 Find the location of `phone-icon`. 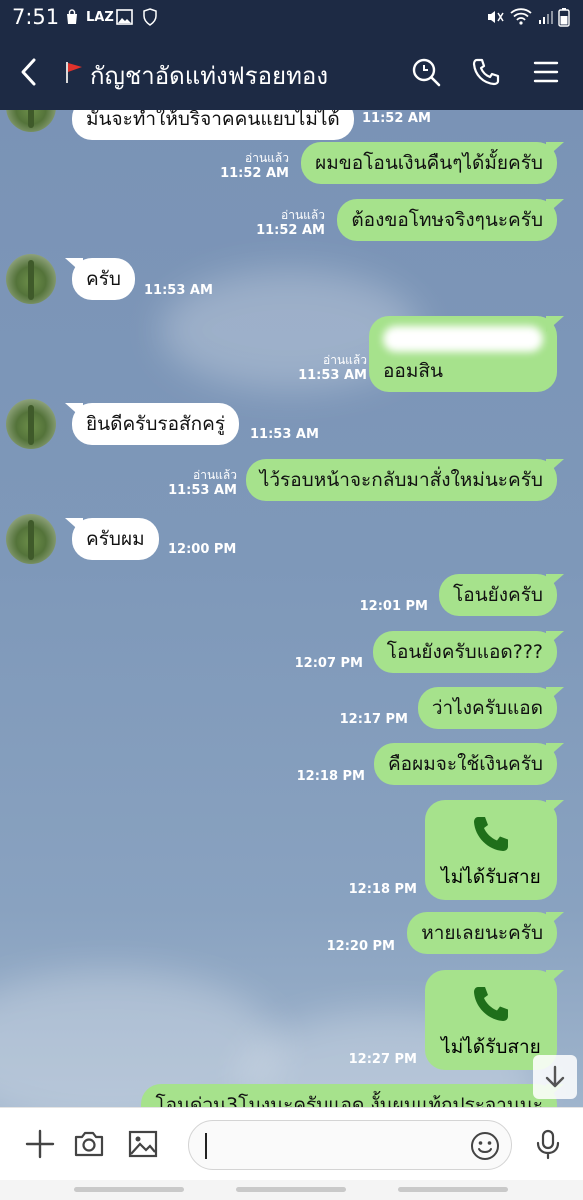

phone-icon is located at coordinates (486, 72).